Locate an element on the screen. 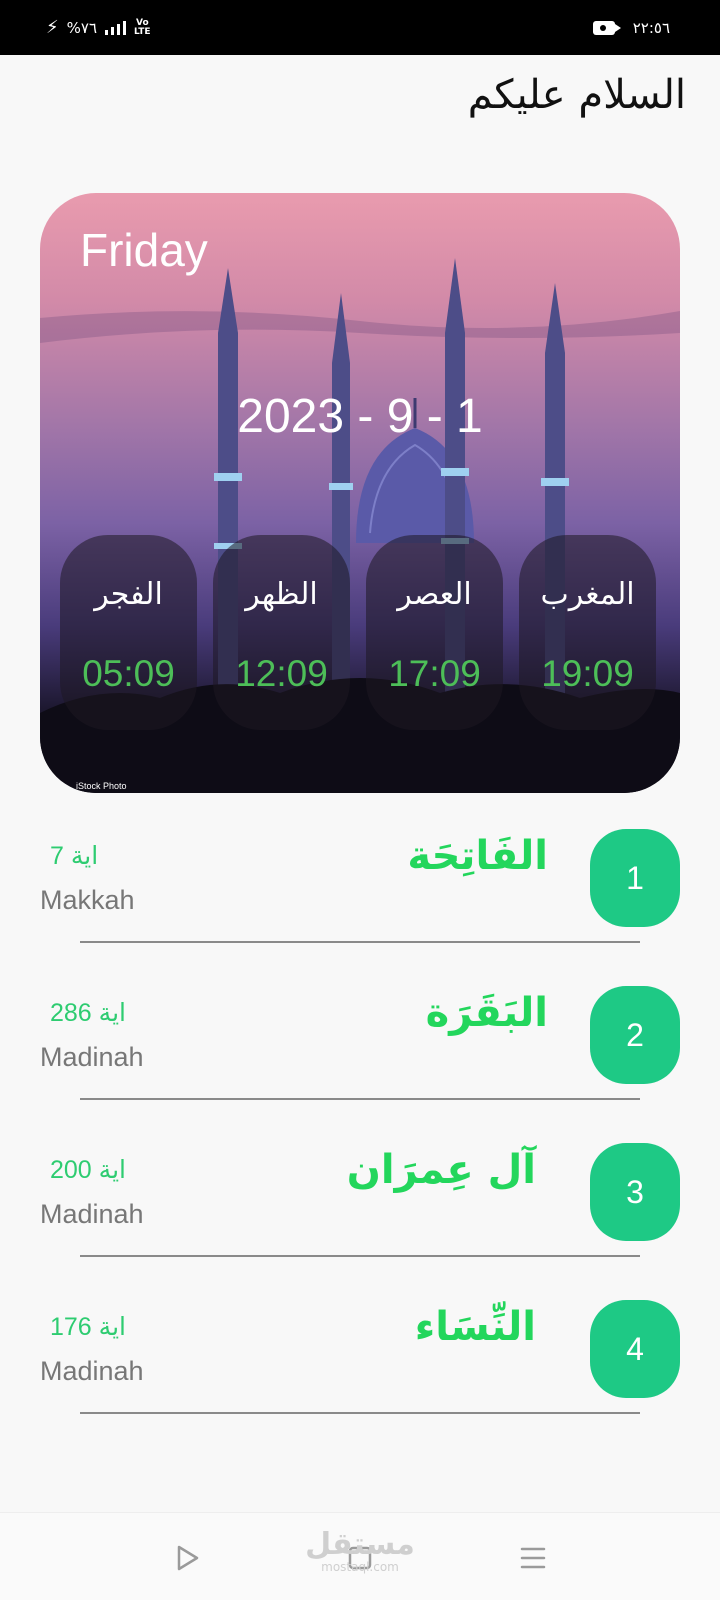 The image size is (720, 1600). prayer-maghrib: المغرب 19:09 is located at coordinates (587, 632).